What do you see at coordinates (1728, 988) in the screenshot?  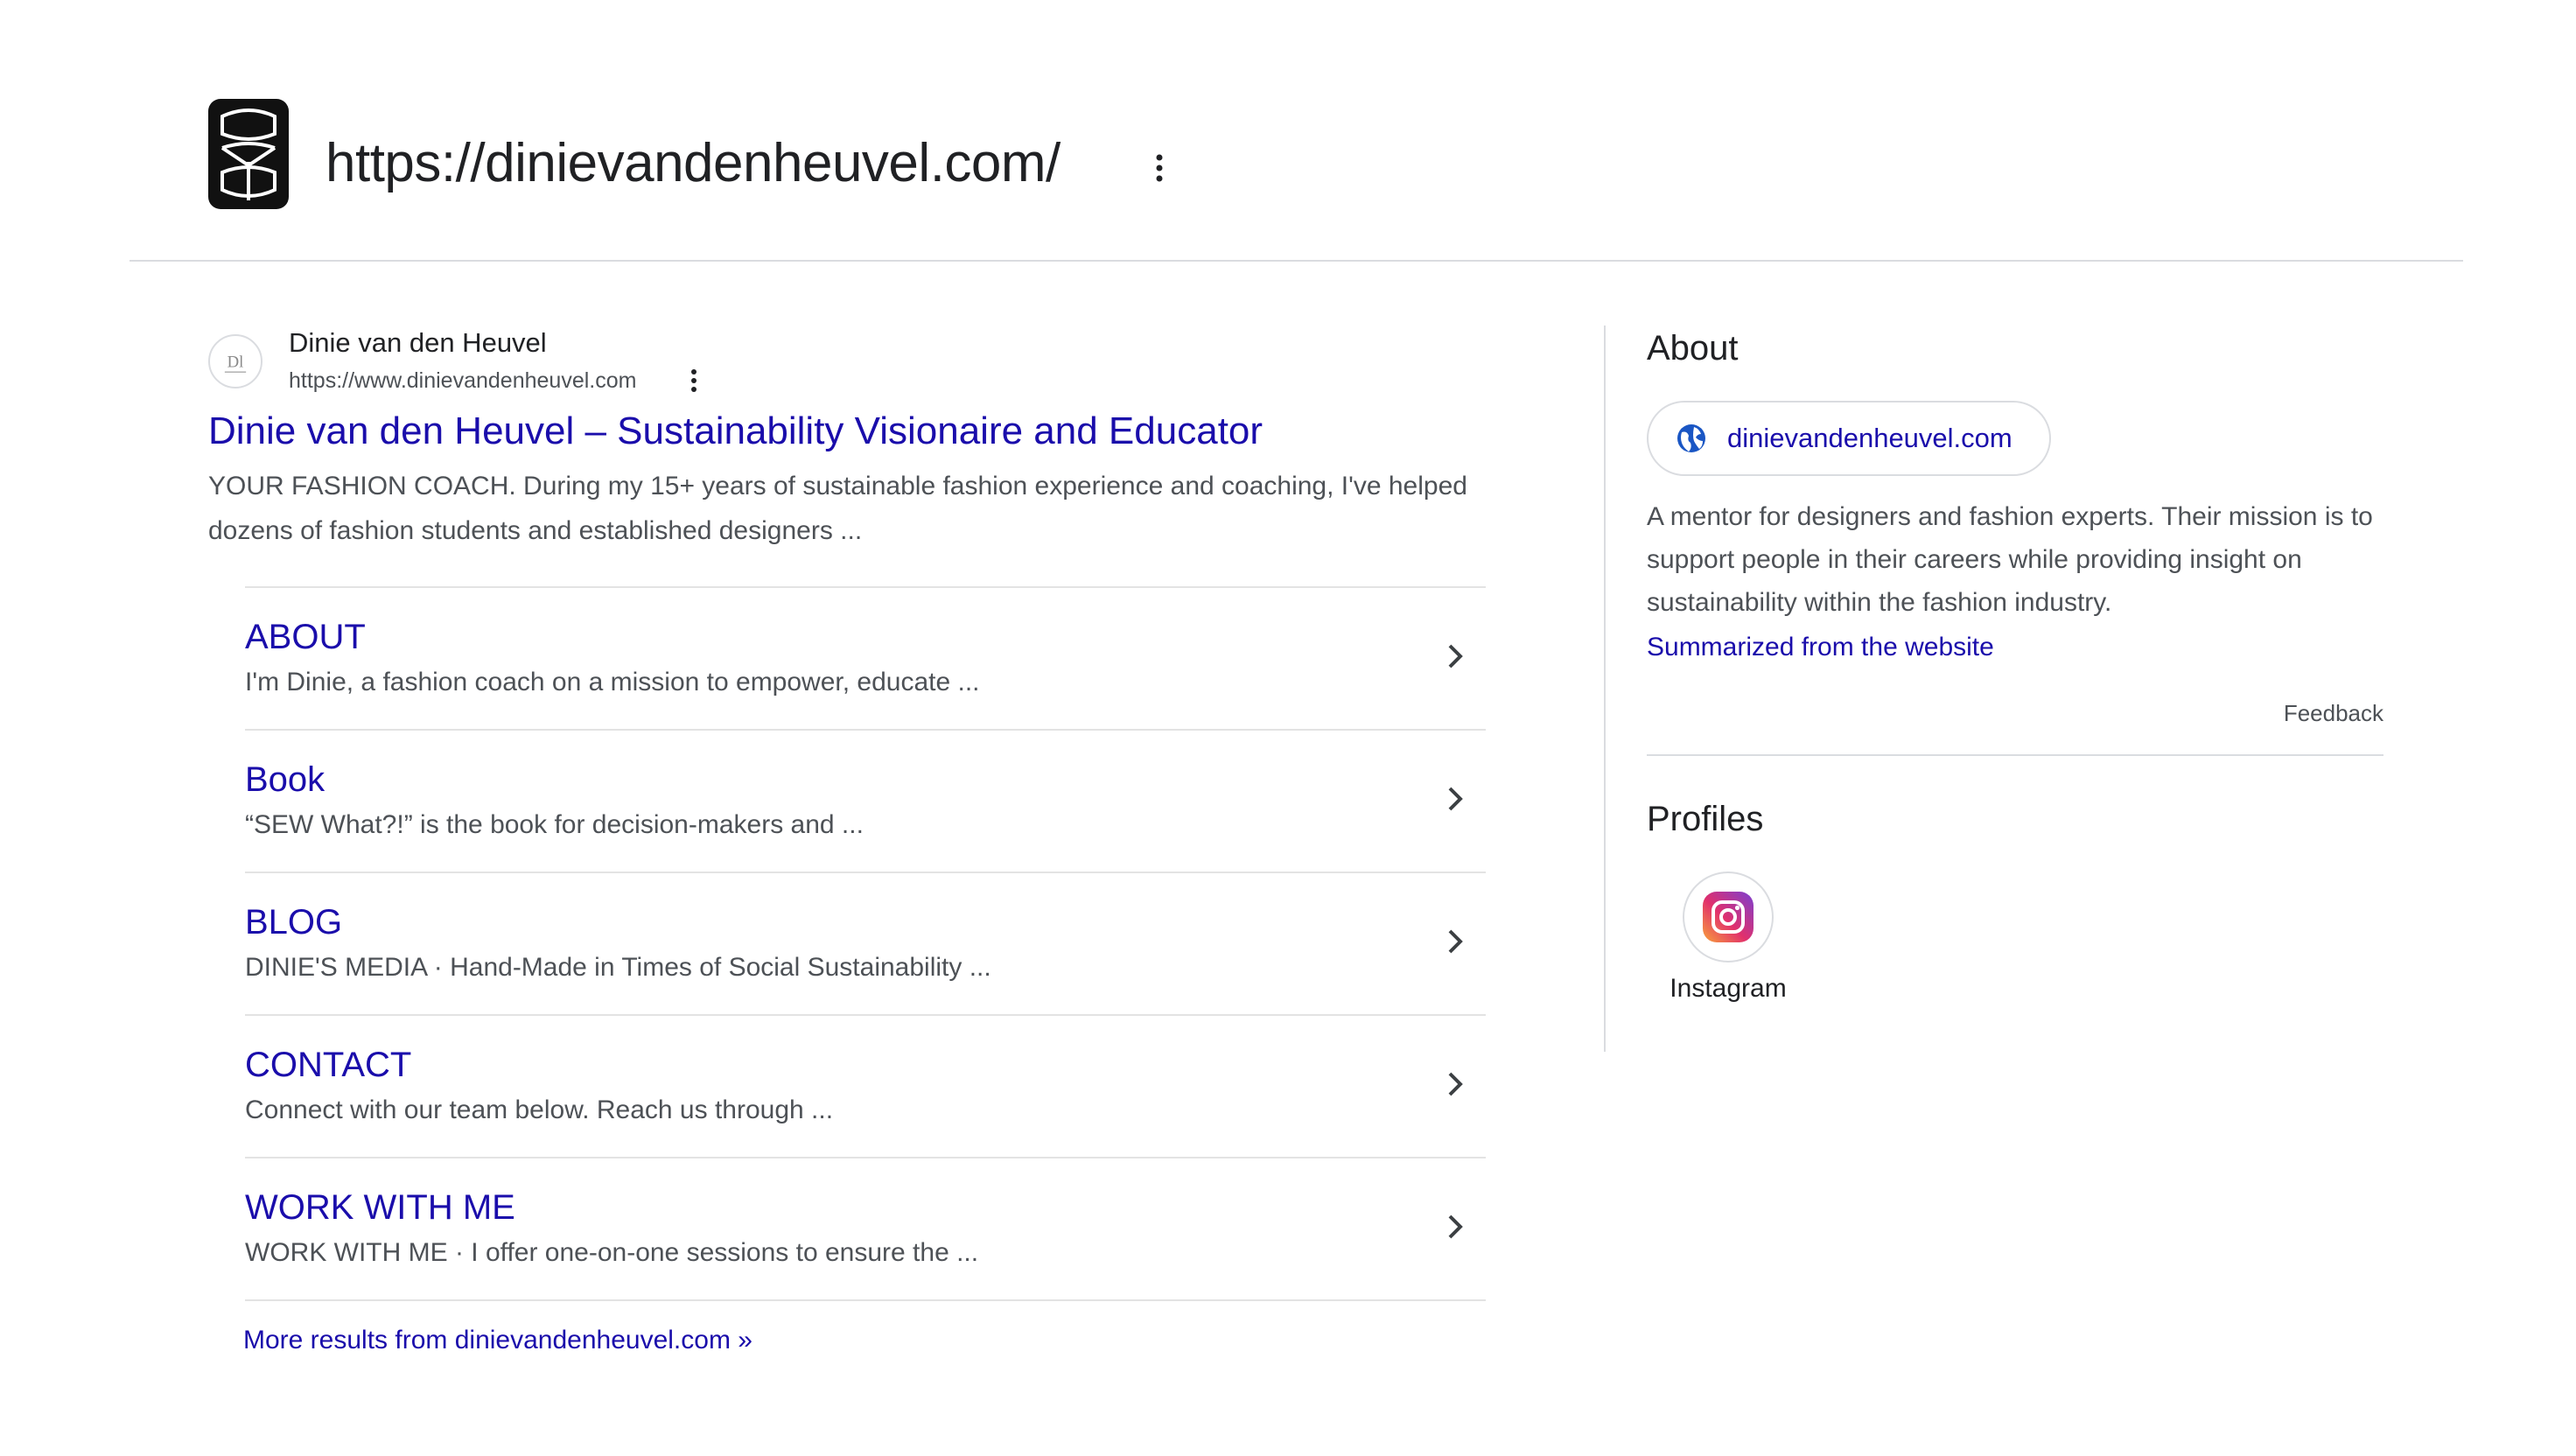 I see `profile-label: Instagram` at bounding box center [1728, 988].